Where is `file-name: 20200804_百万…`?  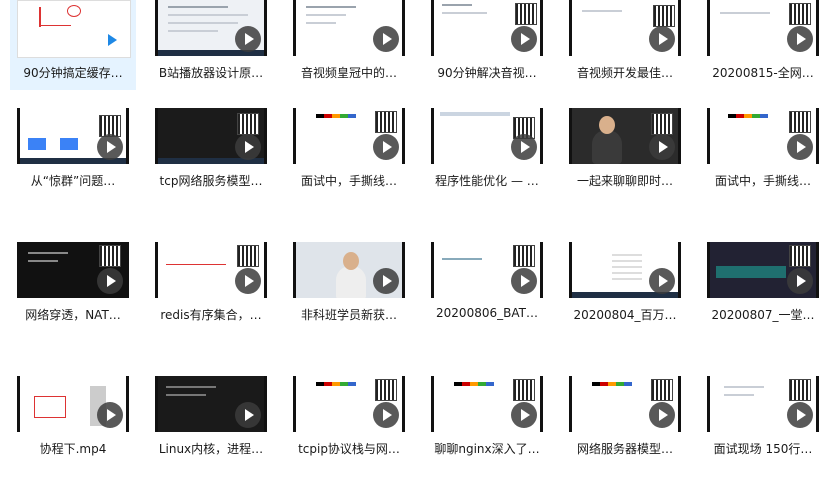
file-name: 20200804_百万… is located at coordinates (625, 315).